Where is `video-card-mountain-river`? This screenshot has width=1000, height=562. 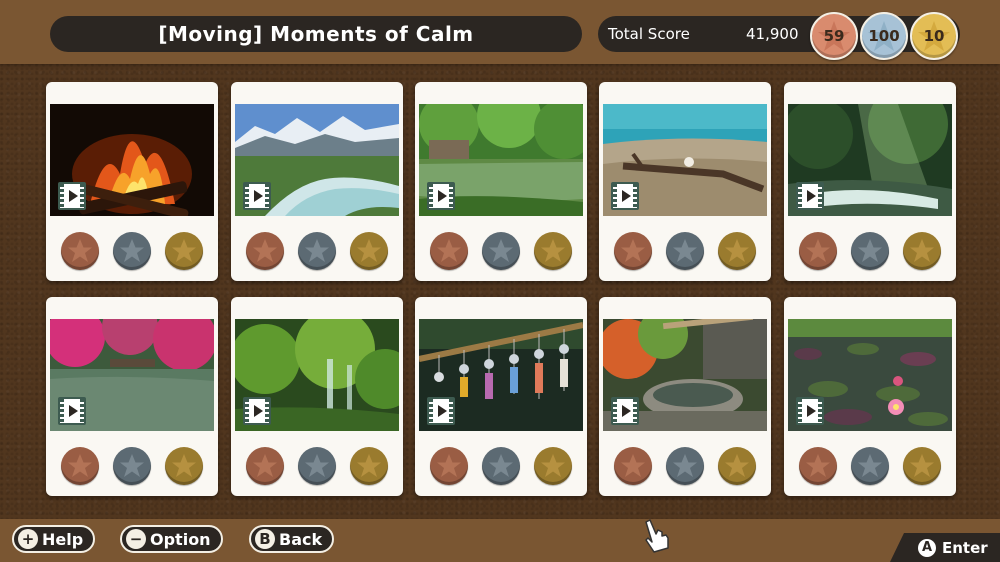
video-card-mountain-river is located at coordinates (317, 181).